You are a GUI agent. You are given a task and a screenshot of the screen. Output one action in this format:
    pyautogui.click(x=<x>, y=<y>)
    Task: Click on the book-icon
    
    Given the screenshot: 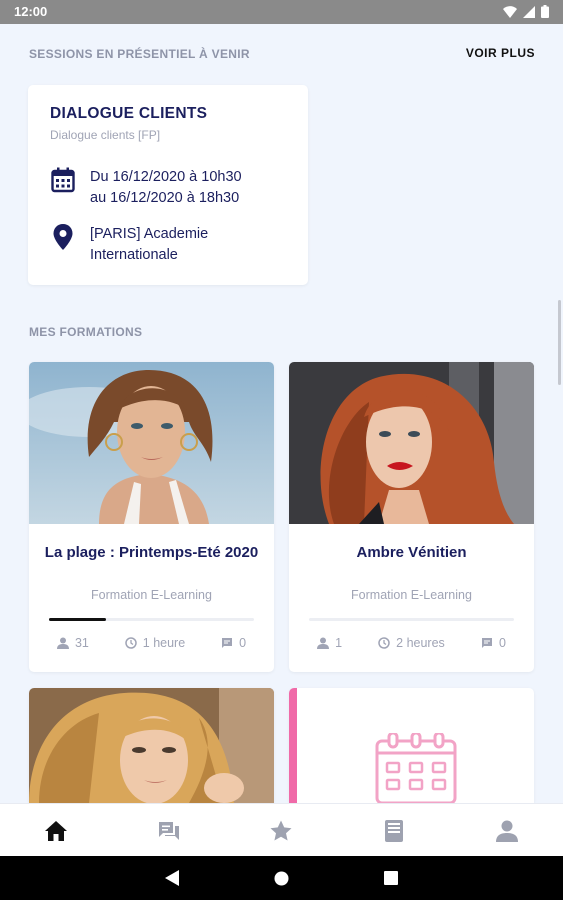 What is the action you would take?
    pyautogui.click(x=394, y=830)
    